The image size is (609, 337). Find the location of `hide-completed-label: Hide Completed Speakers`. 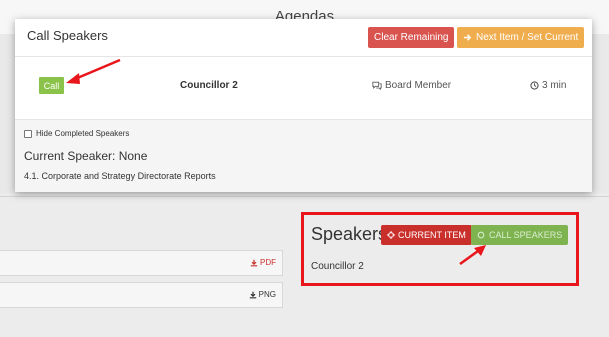

hide-completed-label: Hide Completed Speakers is located at coordinates (83, 133).